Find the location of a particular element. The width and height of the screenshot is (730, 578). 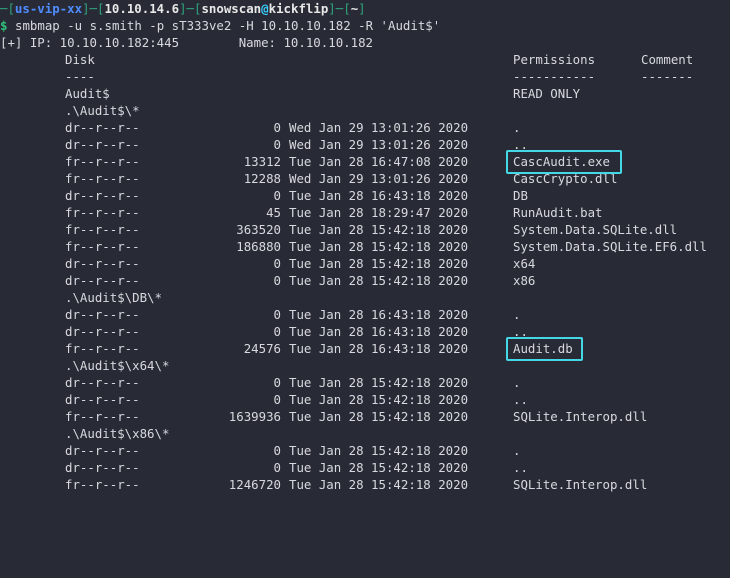

file-row: dr--r--r-- 0 Tue Jan 28 16:43:18 2020 DB is located at coordinates (365, 195).